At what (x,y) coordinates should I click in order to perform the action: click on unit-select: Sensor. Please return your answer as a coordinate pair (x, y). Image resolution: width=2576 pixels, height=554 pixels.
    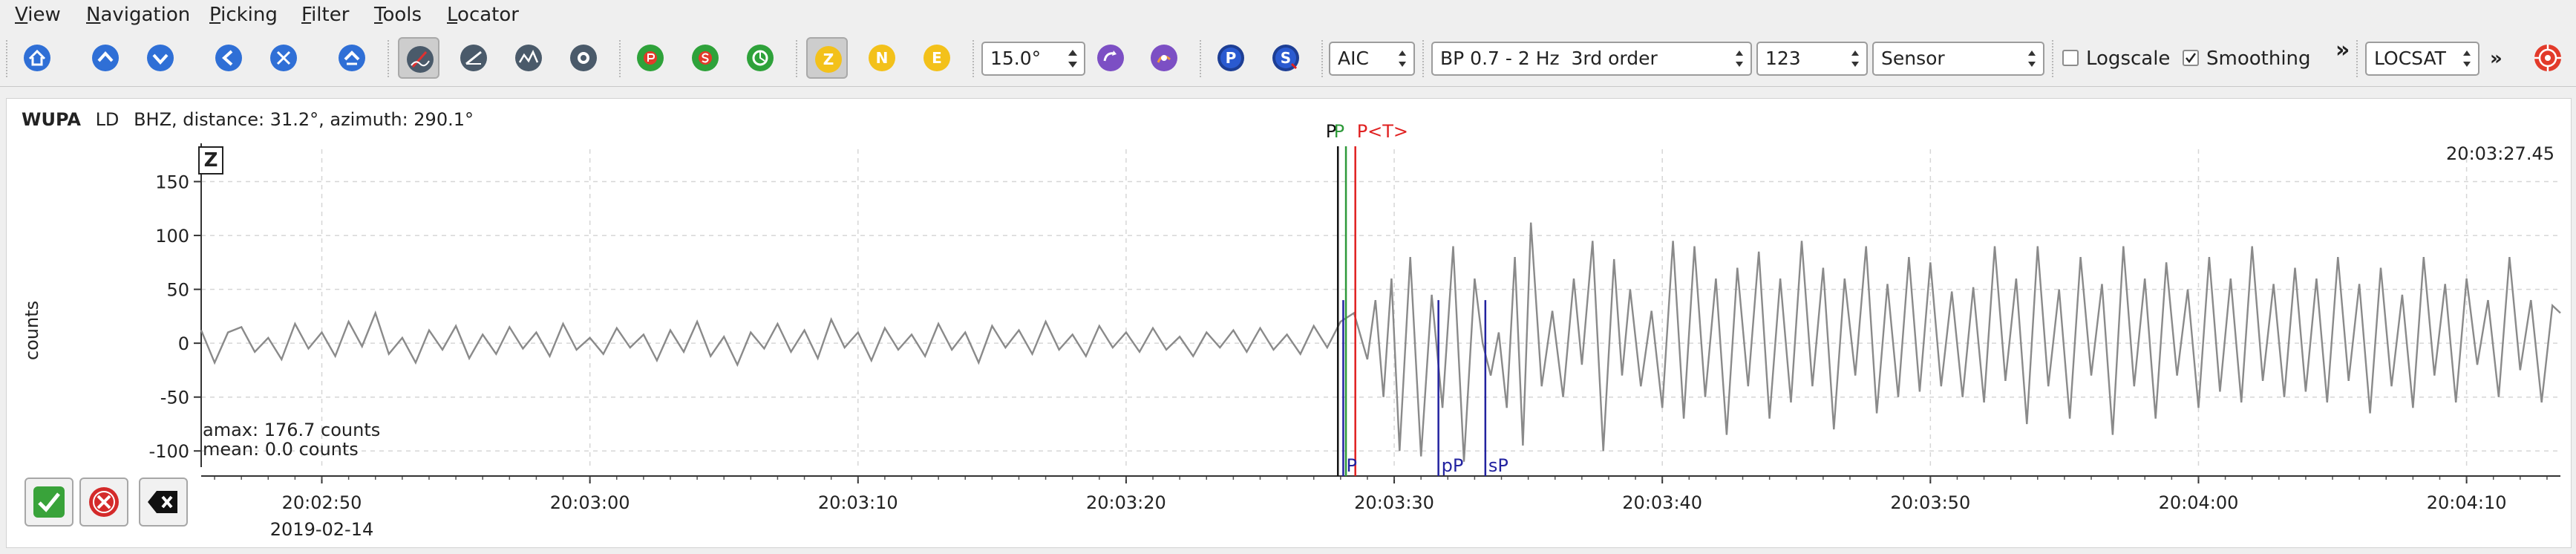
    Looking at the image, I should click on (1958, 59).